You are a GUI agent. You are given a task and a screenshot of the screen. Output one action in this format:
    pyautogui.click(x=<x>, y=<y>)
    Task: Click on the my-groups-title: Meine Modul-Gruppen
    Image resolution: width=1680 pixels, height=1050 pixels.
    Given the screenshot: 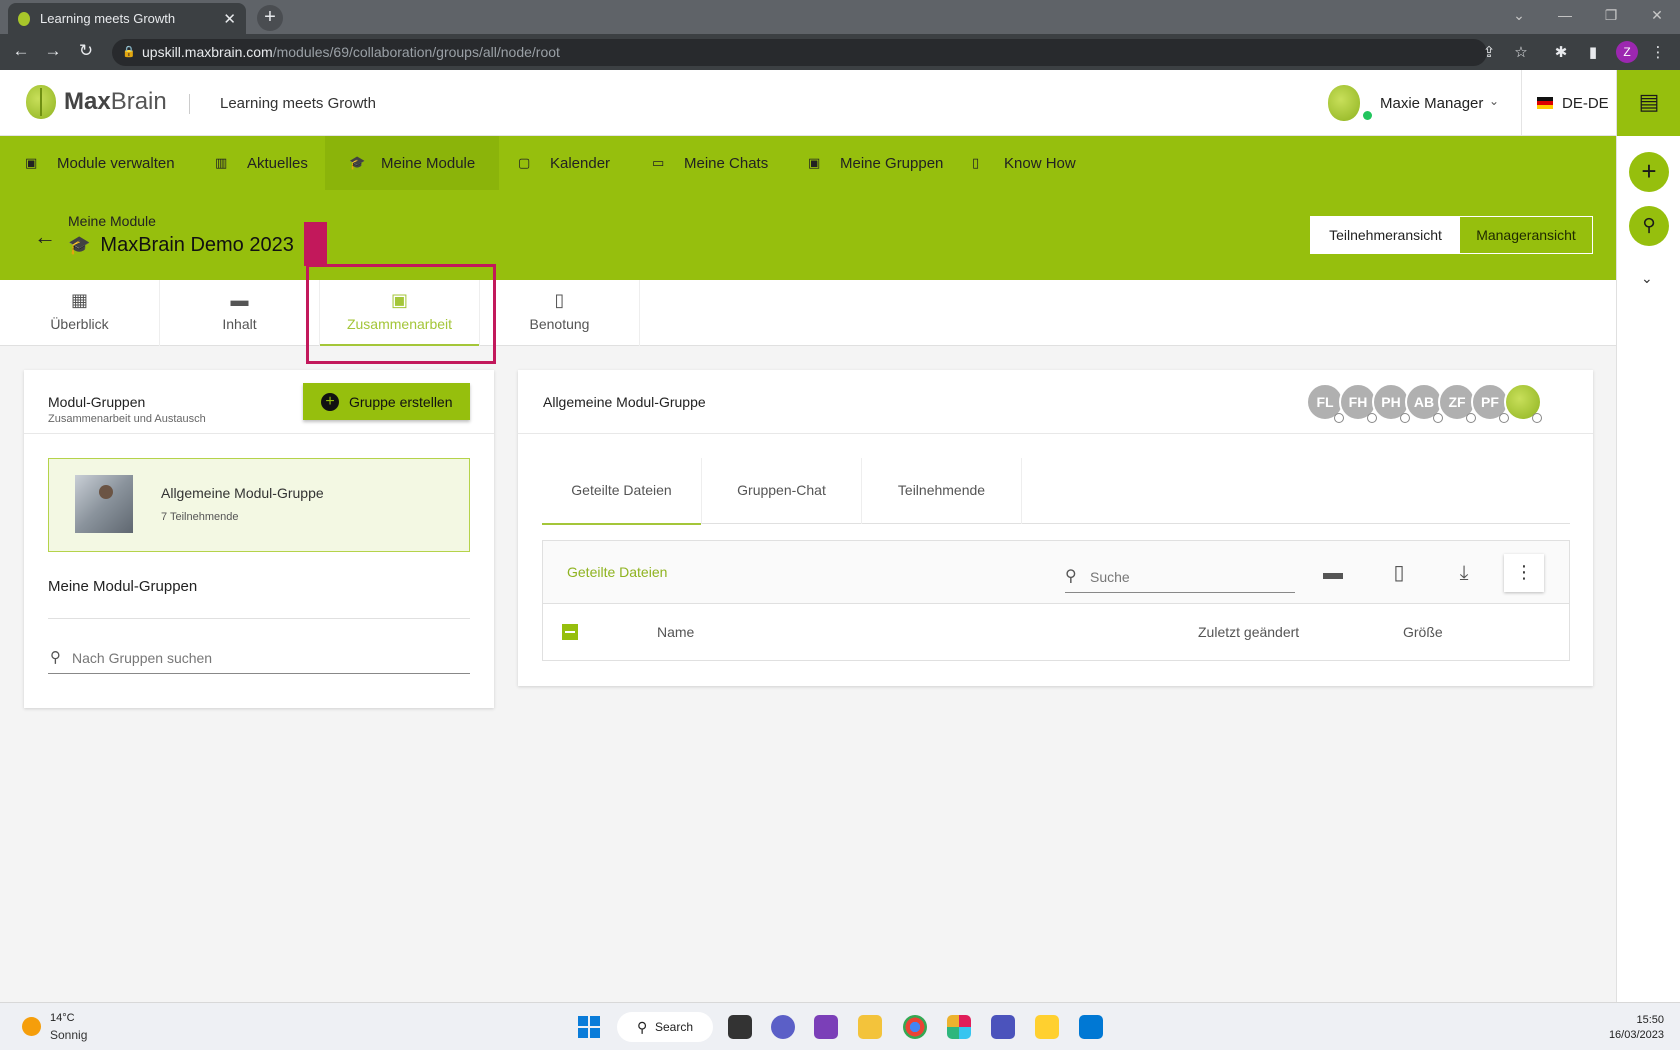 What is the action you would take?
    pyautogui.click(x=123, y=586)
    